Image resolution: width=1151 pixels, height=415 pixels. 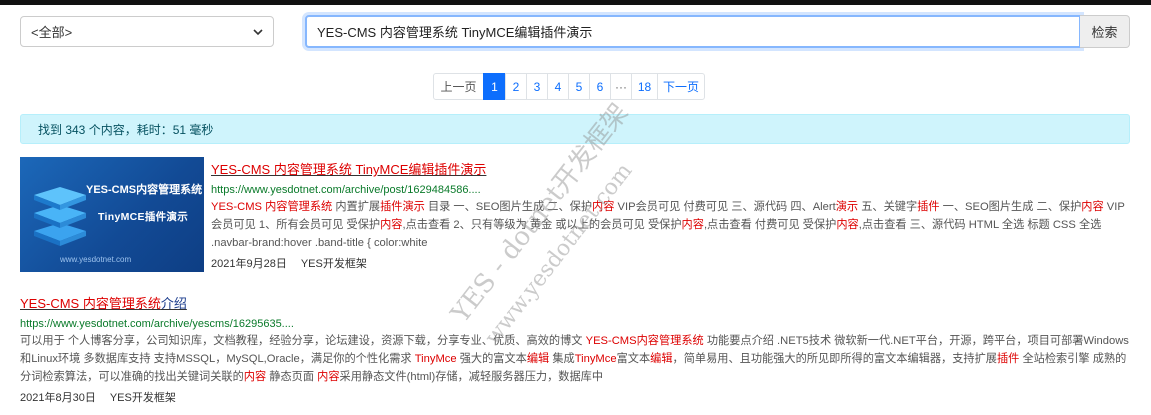 What do you see at coordinates (143, 217) in the screenshot?
I see `thumbnail-subtitle: TinyMCE插件演示` at bounding box center [143, 217].